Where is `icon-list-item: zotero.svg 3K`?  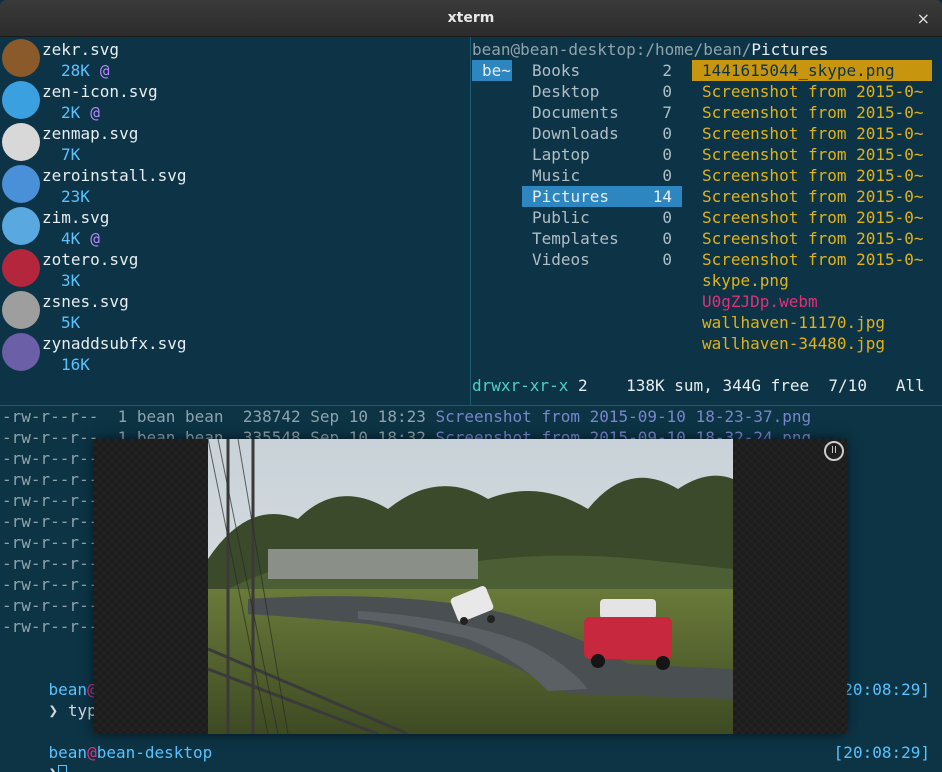 icon-list-item: zotero.svg 3K is located at coordinates (235, 268).